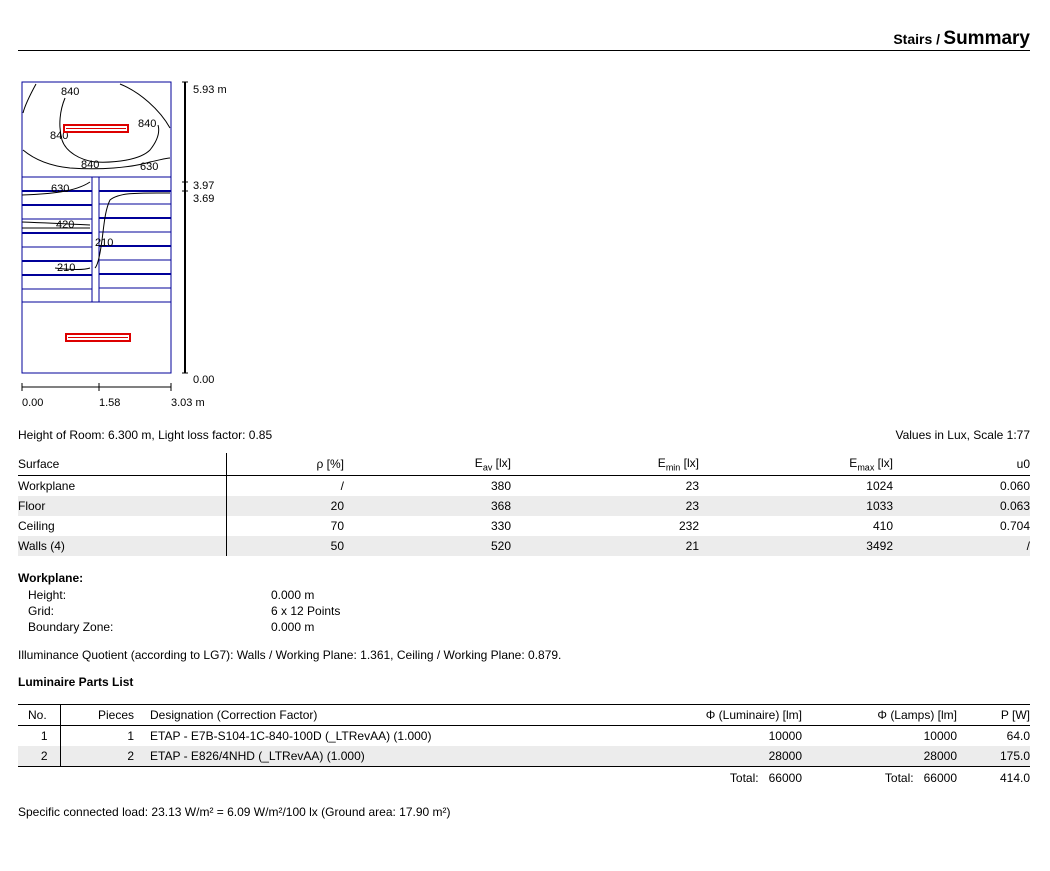 Image resolution: width=1050 pixels, height=871 pixels. Describe the element at coordinates (940, 778) in the screenshot. I see `total-lamps: 66000` at that location.